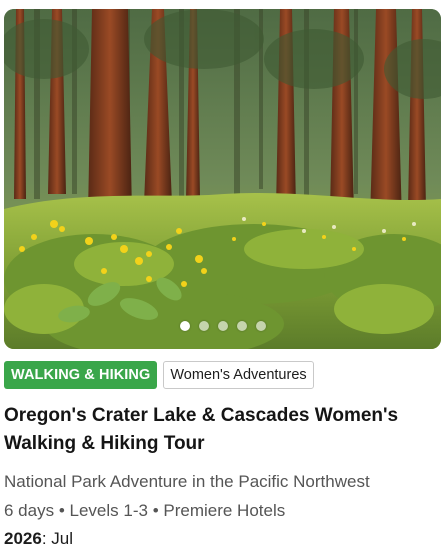  I want to click on tour-meta: 6 days • Levels 1-3 • Premiere Hotels, so click(144, 511).